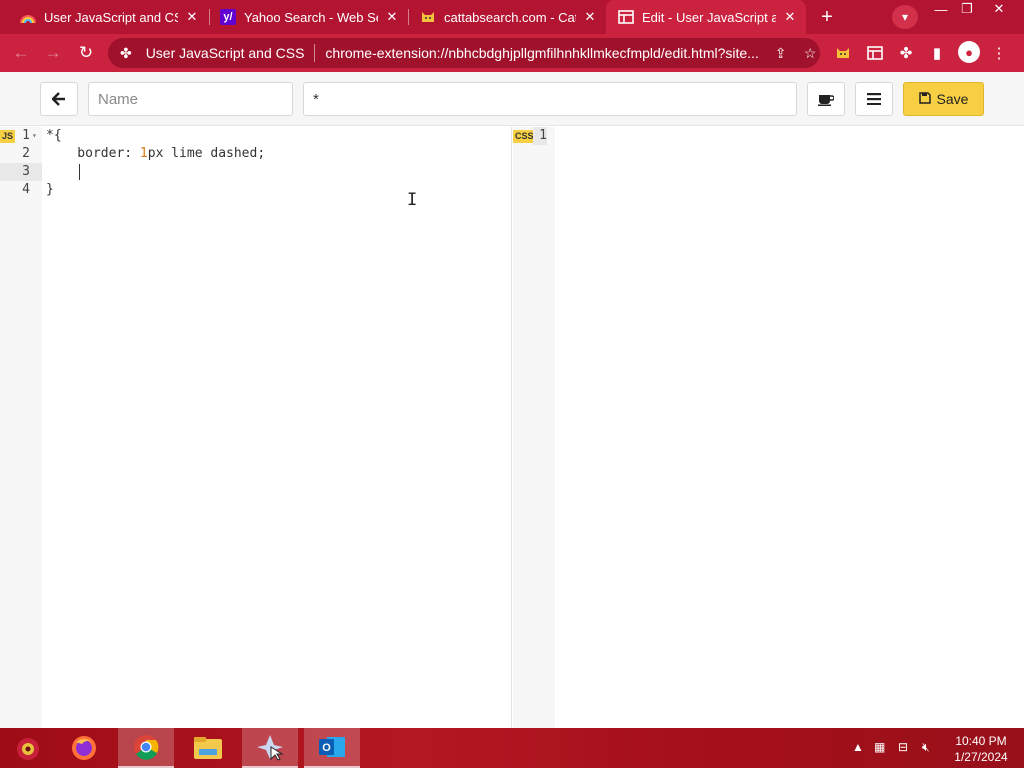  Describe the element at coordinates (143, 153) in the screenshot. I see `code-number: 1` at that location.